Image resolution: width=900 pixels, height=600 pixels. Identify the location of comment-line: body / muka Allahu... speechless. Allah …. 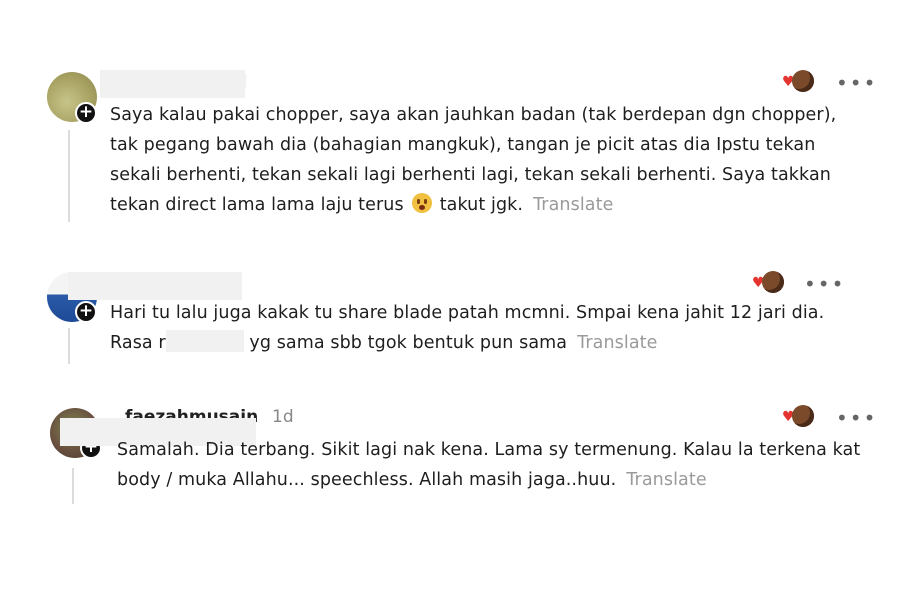
(497, 480).